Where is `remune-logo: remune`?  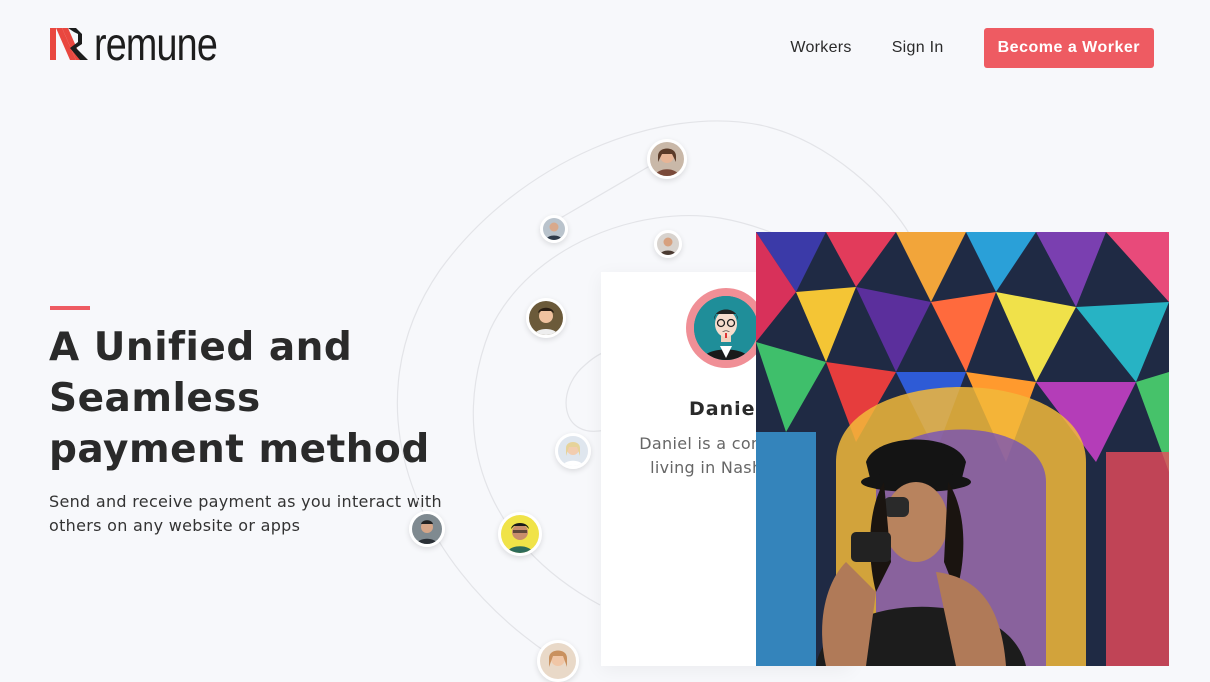 remune-logo: remune is located at coordinates (147, 44).